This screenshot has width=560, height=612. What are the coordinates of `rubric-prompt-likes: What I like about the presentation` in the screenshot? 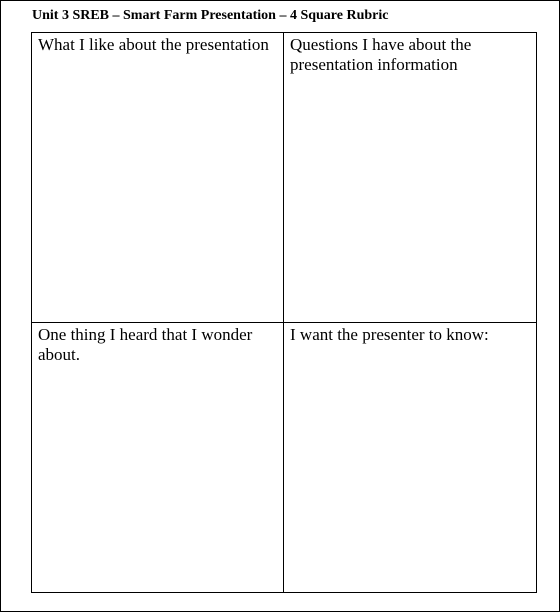 It's located at (153, 44).